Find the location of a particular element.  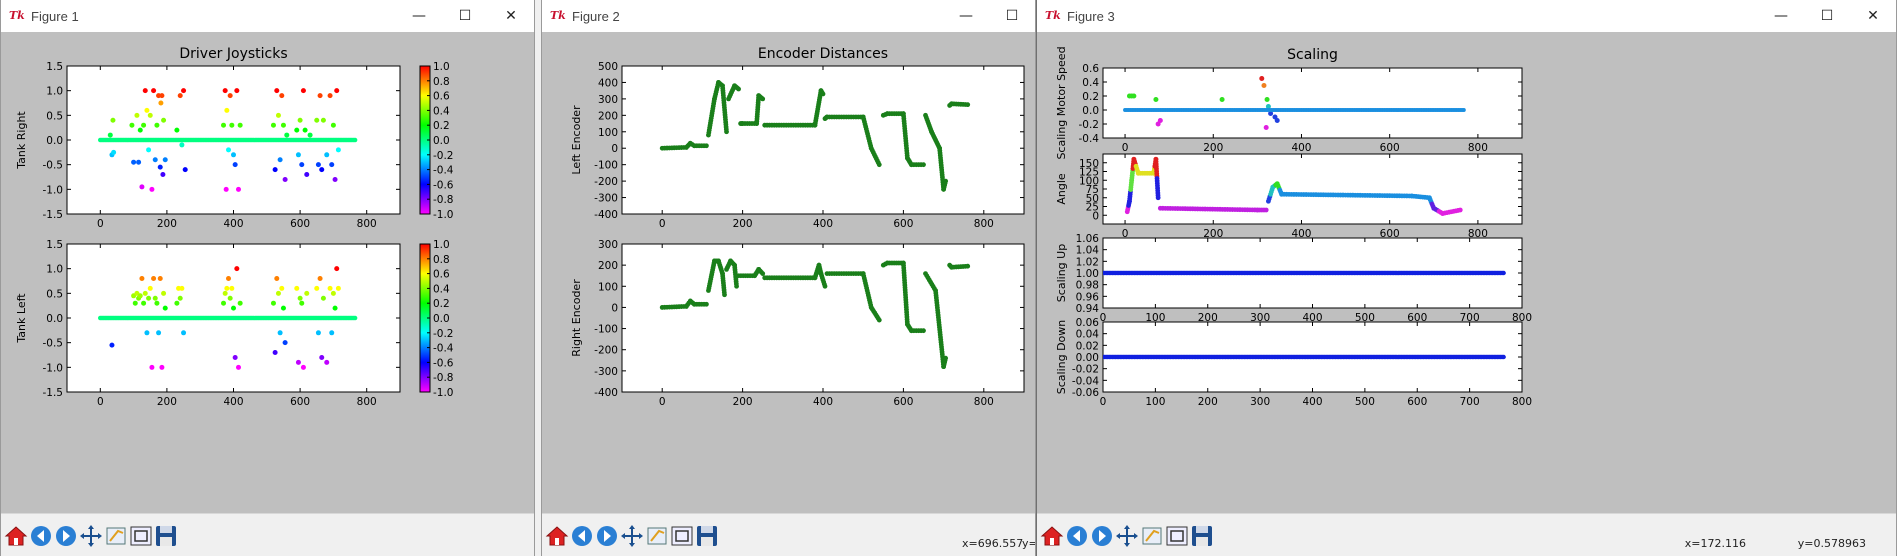

y-tick-label: 500 is located at coordinates (608, 67).